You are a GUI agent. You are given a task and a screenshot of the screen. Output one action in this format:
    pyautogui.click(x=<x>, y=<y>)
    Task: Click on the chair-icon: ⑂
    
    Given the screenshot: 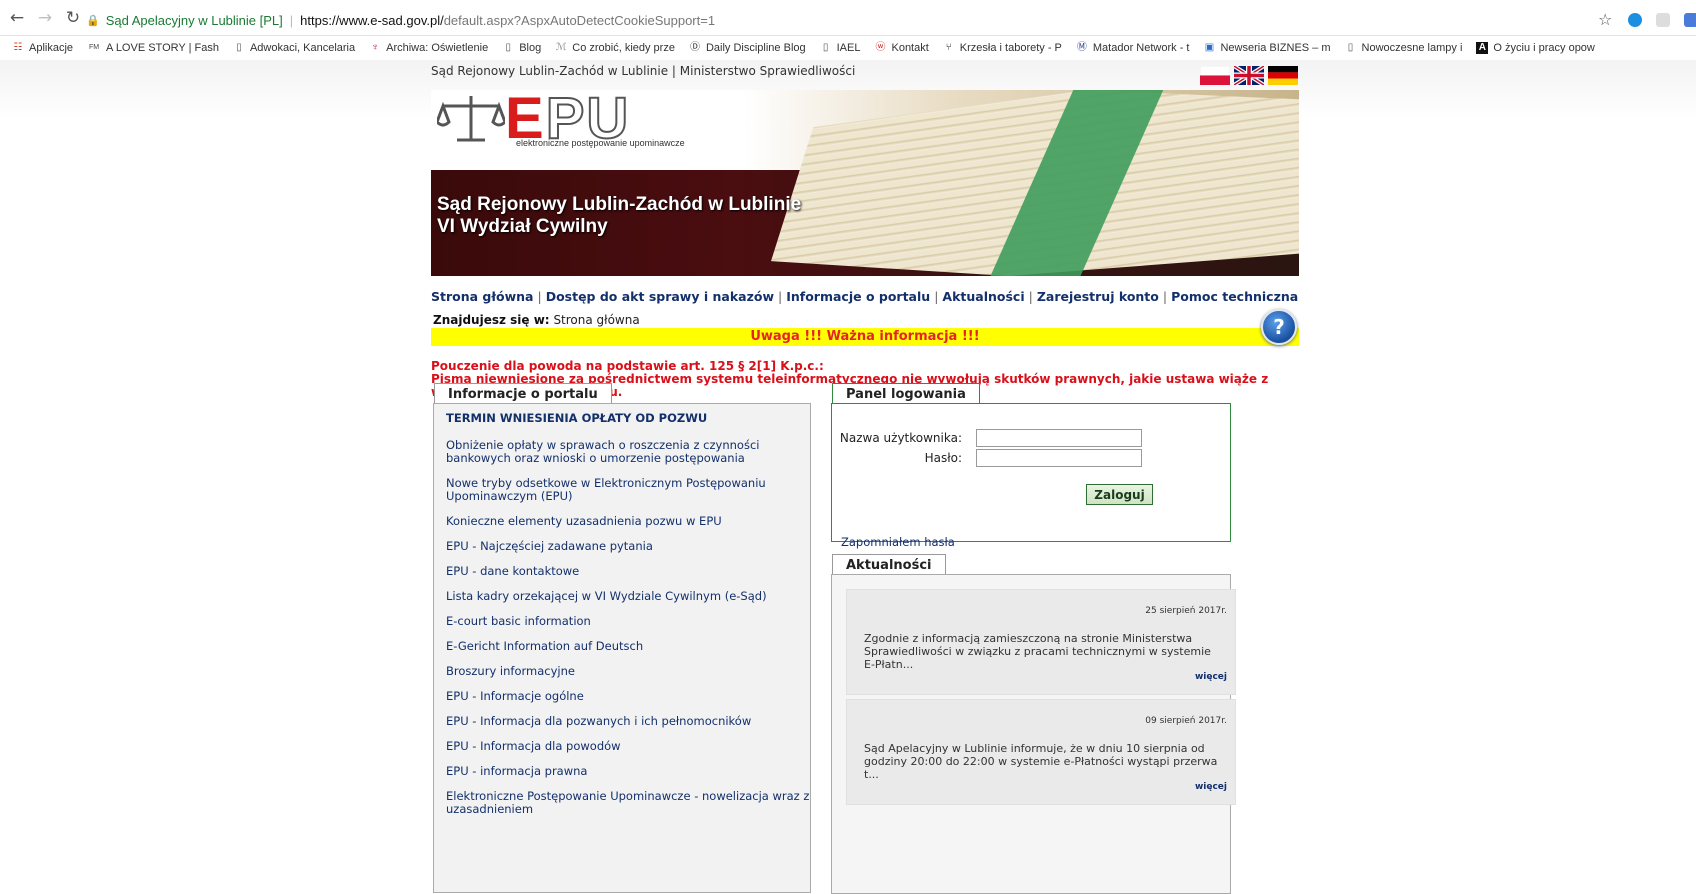 What is the action you would take?
    pyautogui.click(x=948, y=47)
    